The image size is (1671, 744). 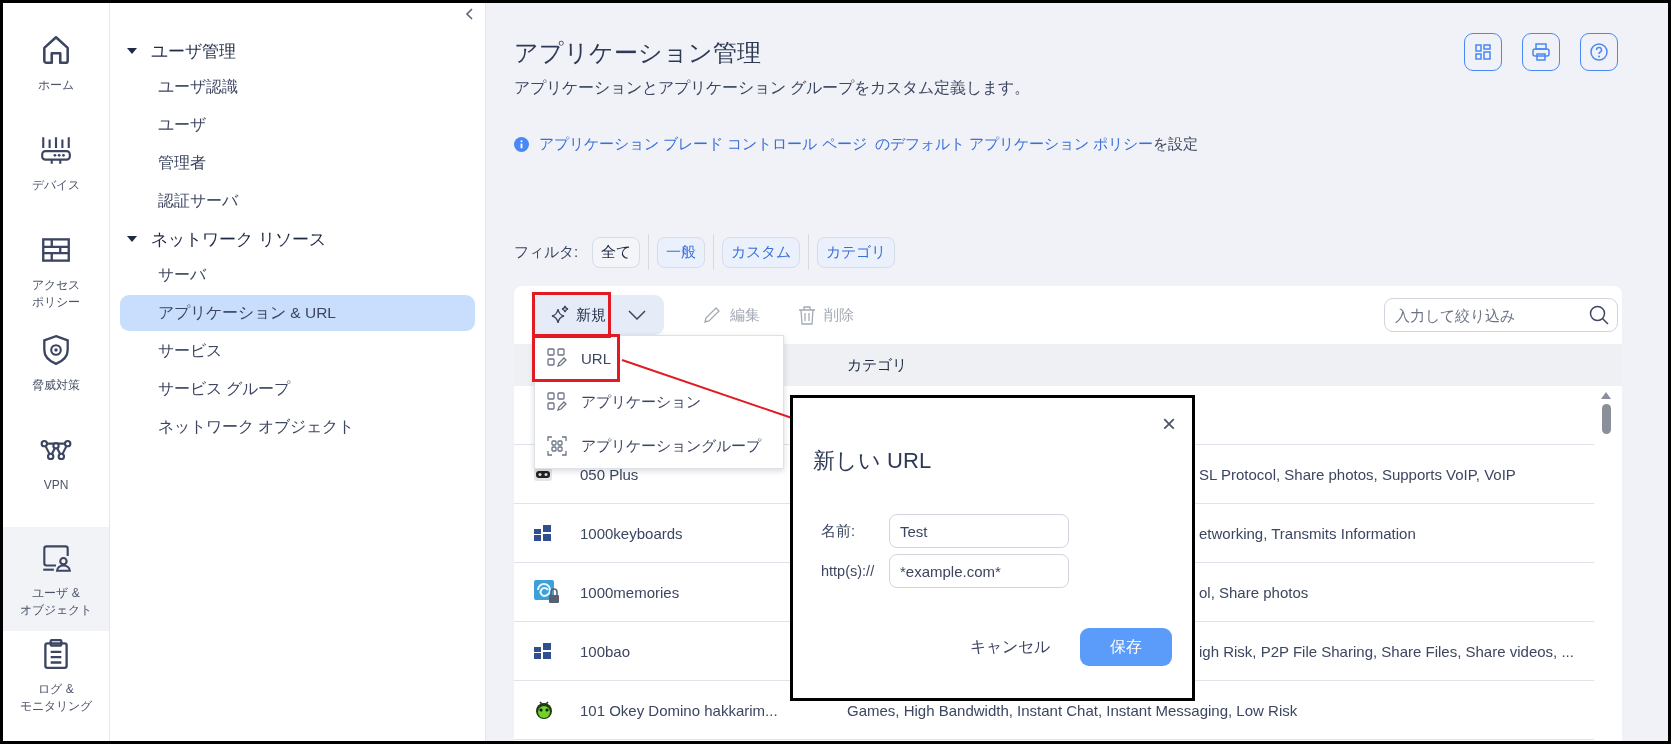 I want to click on filter-chip: カテゴリ, so click(x=856, y=252).